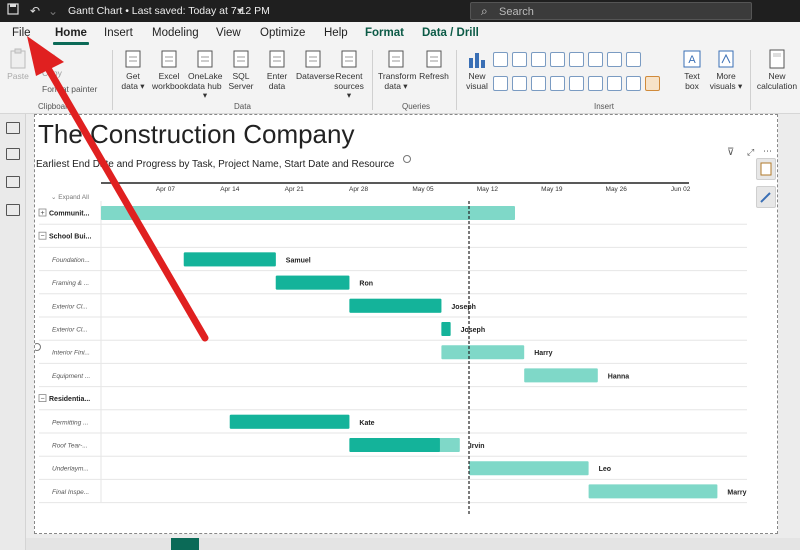 The image size is (800, 550). I want to click on matrix-visual-icon, so click(633, 83).